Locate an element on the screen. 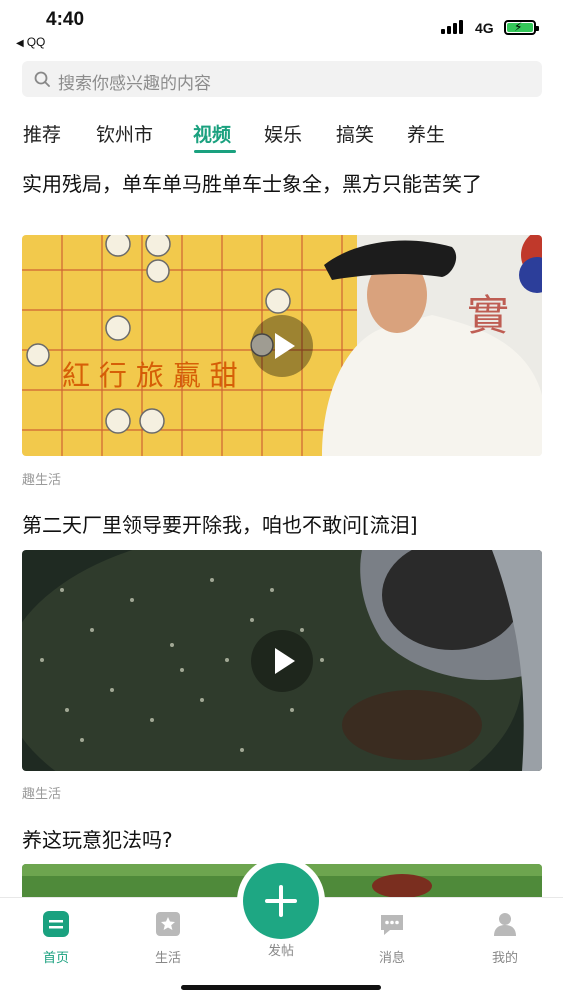  nav-life: 生活 is located at coordinates (168, 938).